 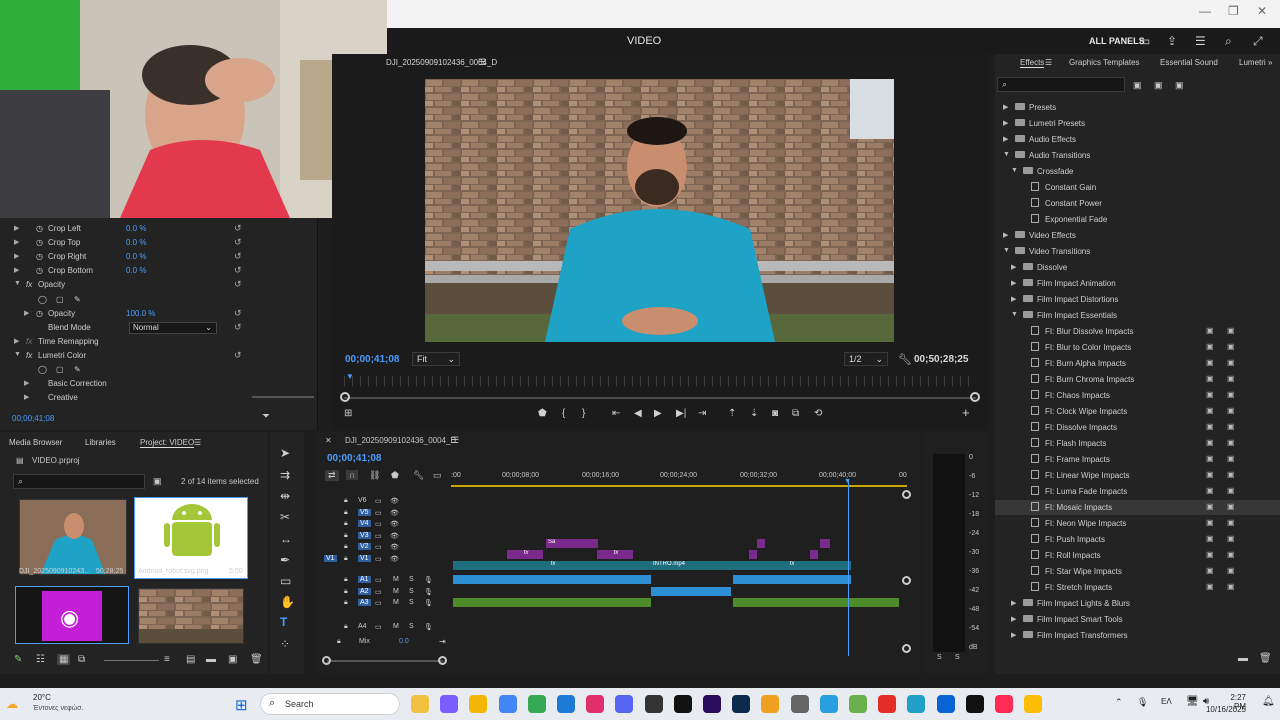 I want to click on step-forward-icon: ▶|, so click(x=681, y=413).